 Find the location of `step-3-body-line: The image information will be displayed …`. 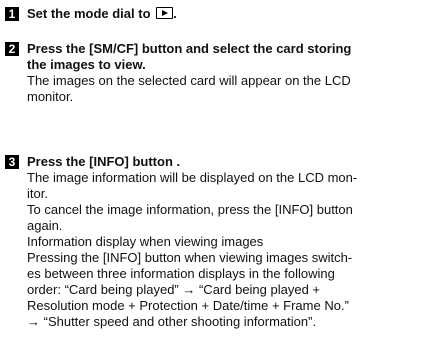

step-3-body-line: The image information will be displayed … is located at coordinates (192, 177).